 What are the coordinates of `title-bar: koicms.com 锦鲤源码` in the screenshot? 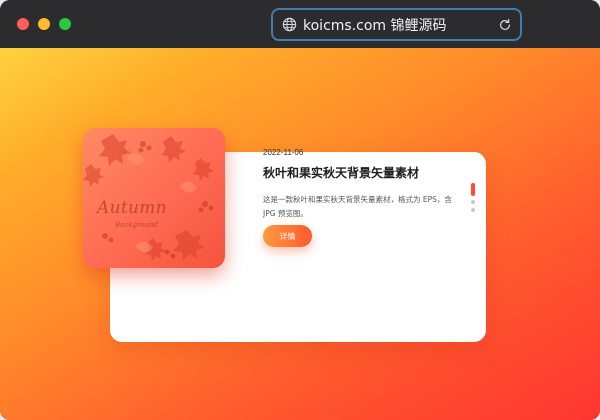 It's located at (300, 24).